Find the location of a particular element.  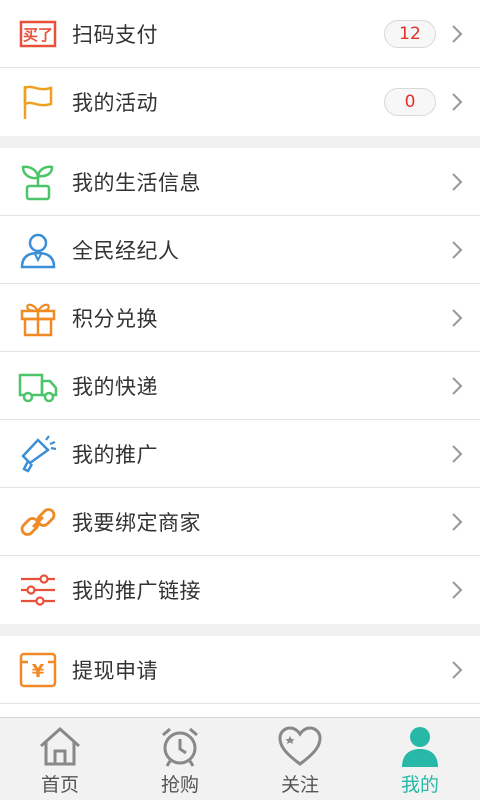

menu-item-label: 提现申请 is located at coordinates (115, 670).